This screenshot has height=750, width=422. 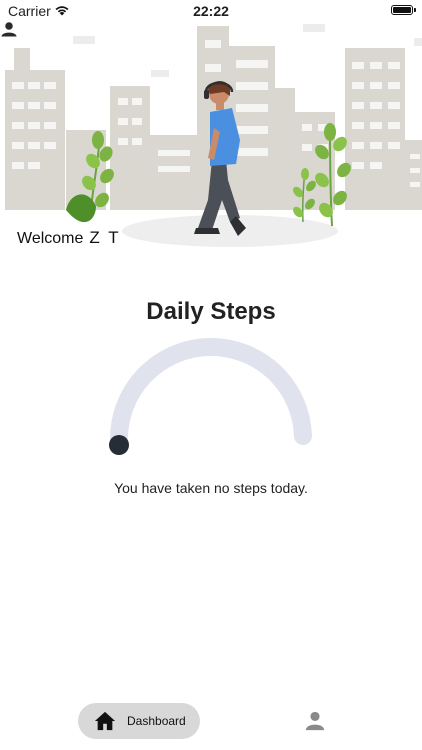 I want to click on gauge-knob, so click(x=119, y=445).